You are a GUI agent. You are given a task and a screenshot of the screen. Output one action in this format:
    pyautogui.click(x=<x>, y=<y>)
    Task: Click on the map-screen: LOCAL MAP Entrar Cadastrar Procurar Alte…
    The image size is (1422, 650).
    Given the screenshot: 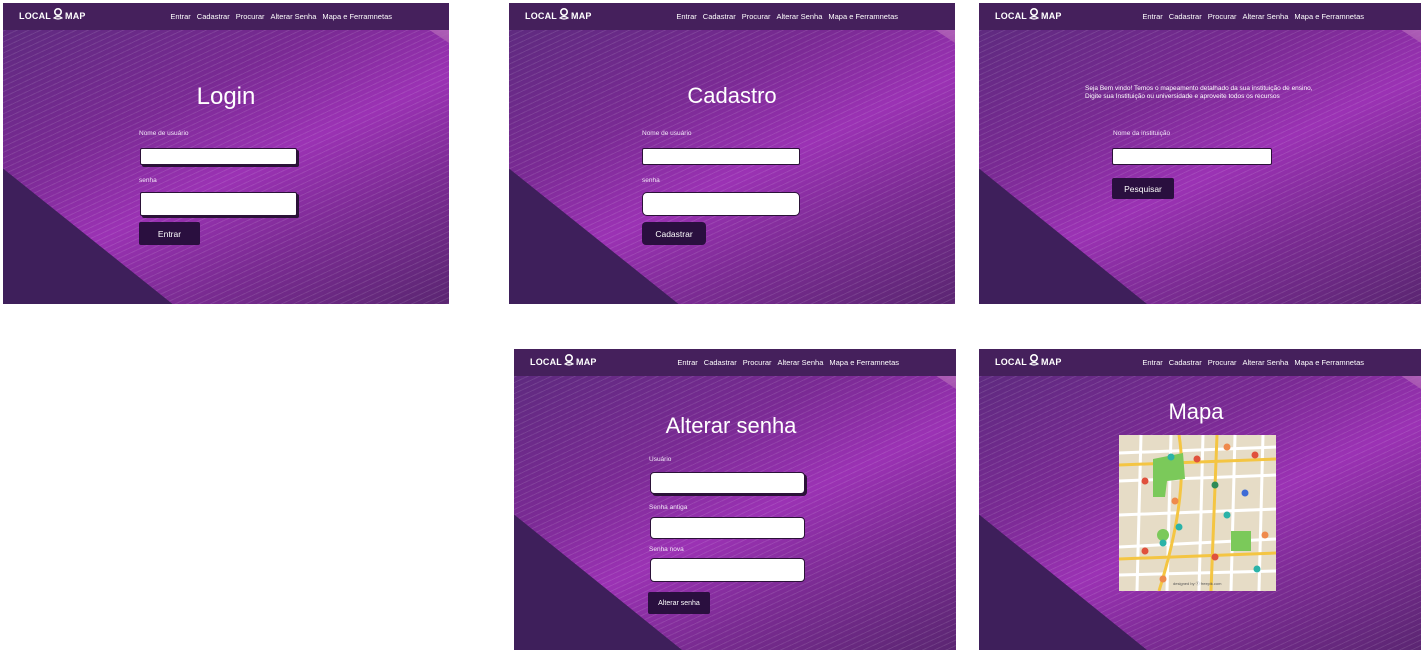 What is the action you would take?
    pyautogui.click(x=1200, y=499)
    